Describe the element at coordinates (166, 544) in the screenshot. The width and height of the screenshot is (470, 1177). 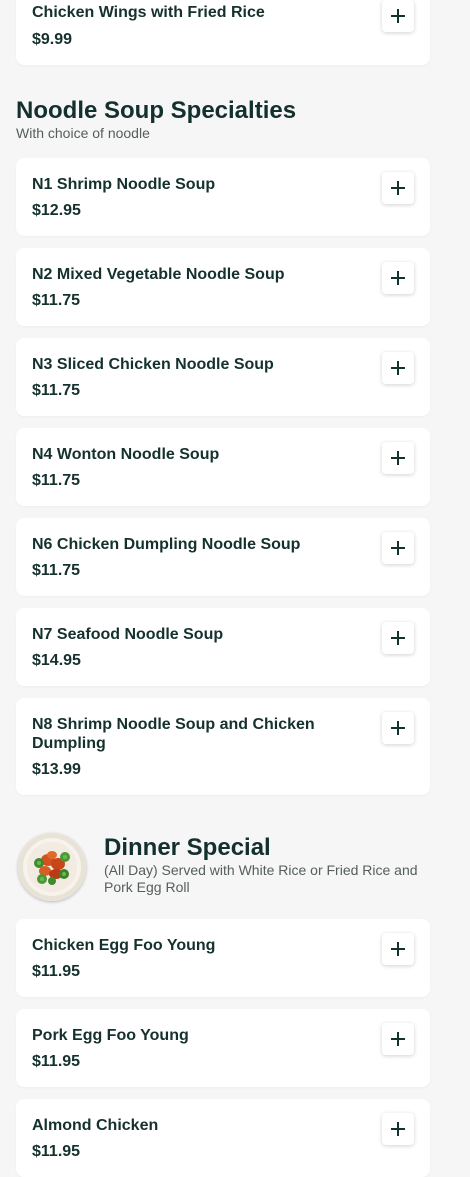
I see `item-name: N6 Chicken Dumpling Noodle Soup` at that location.